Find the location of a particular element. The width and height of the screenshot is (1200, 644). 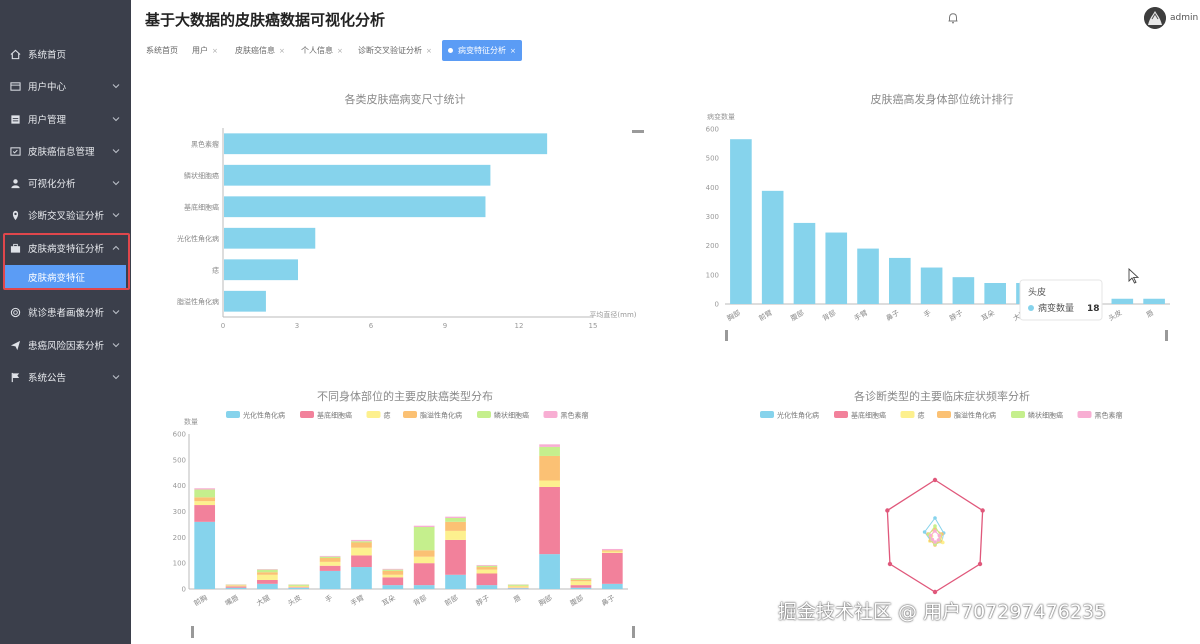

sidebar-item-home: 系统首页 is located at coordinates (65, 54).